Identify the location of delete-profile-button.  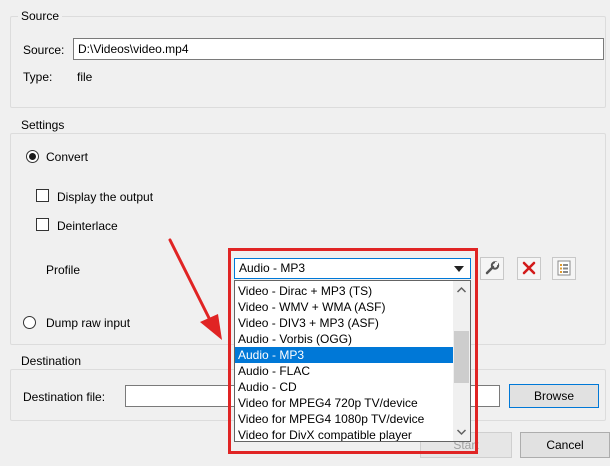
(529, 268).